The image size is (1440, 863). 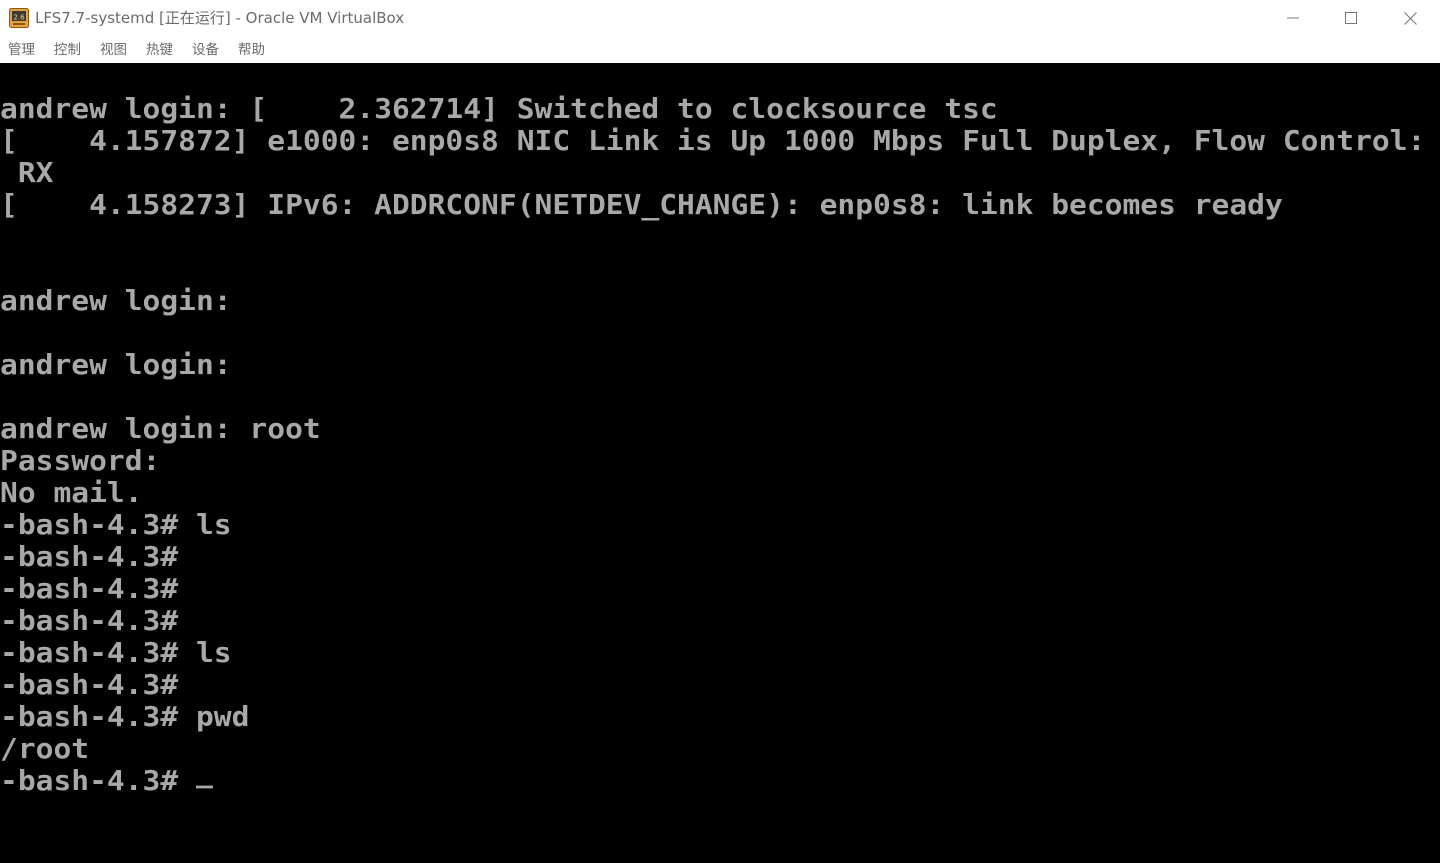 I want to click on console-line: RX, so click(x=27, y=173).